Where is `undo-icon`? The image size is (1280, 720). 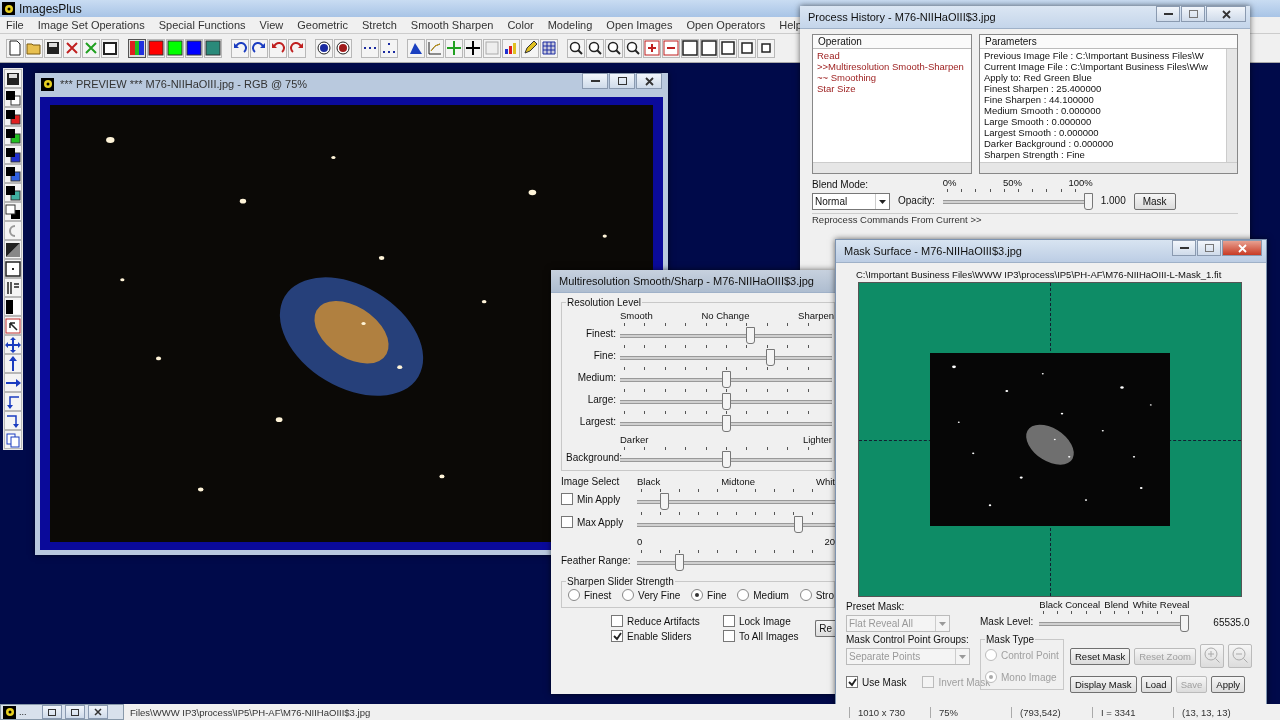
undo-icon is located at coordinates (240, 48).